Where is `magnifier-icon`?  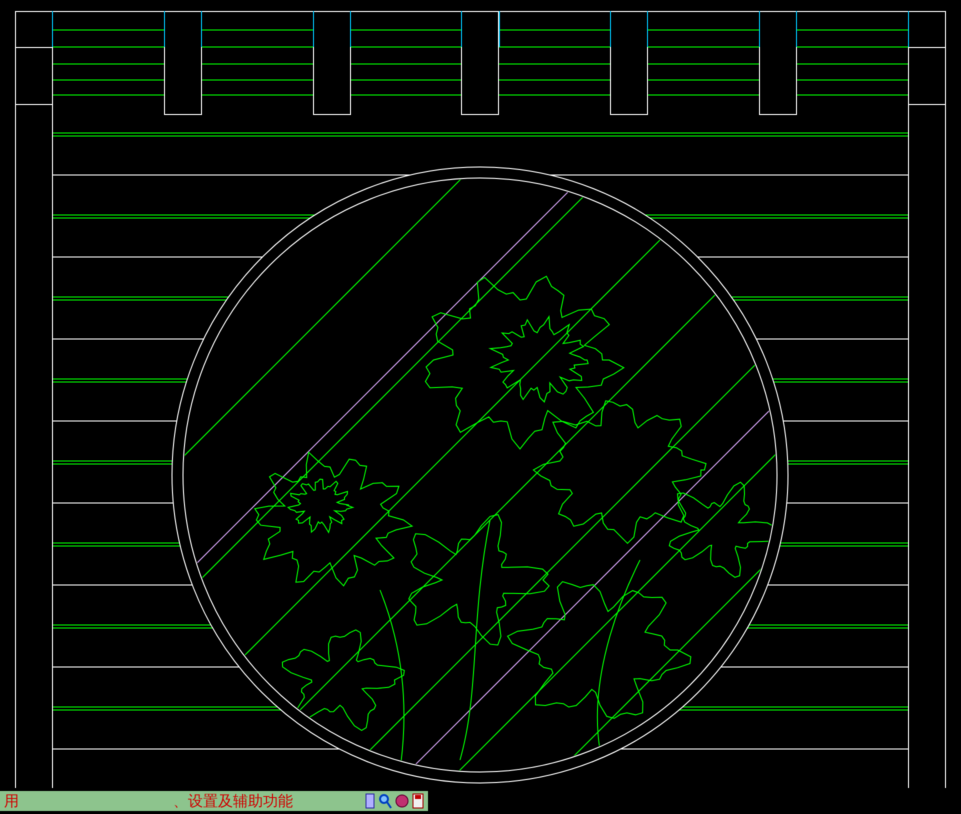
magnifier-icon is located at coordinates (385, 801).